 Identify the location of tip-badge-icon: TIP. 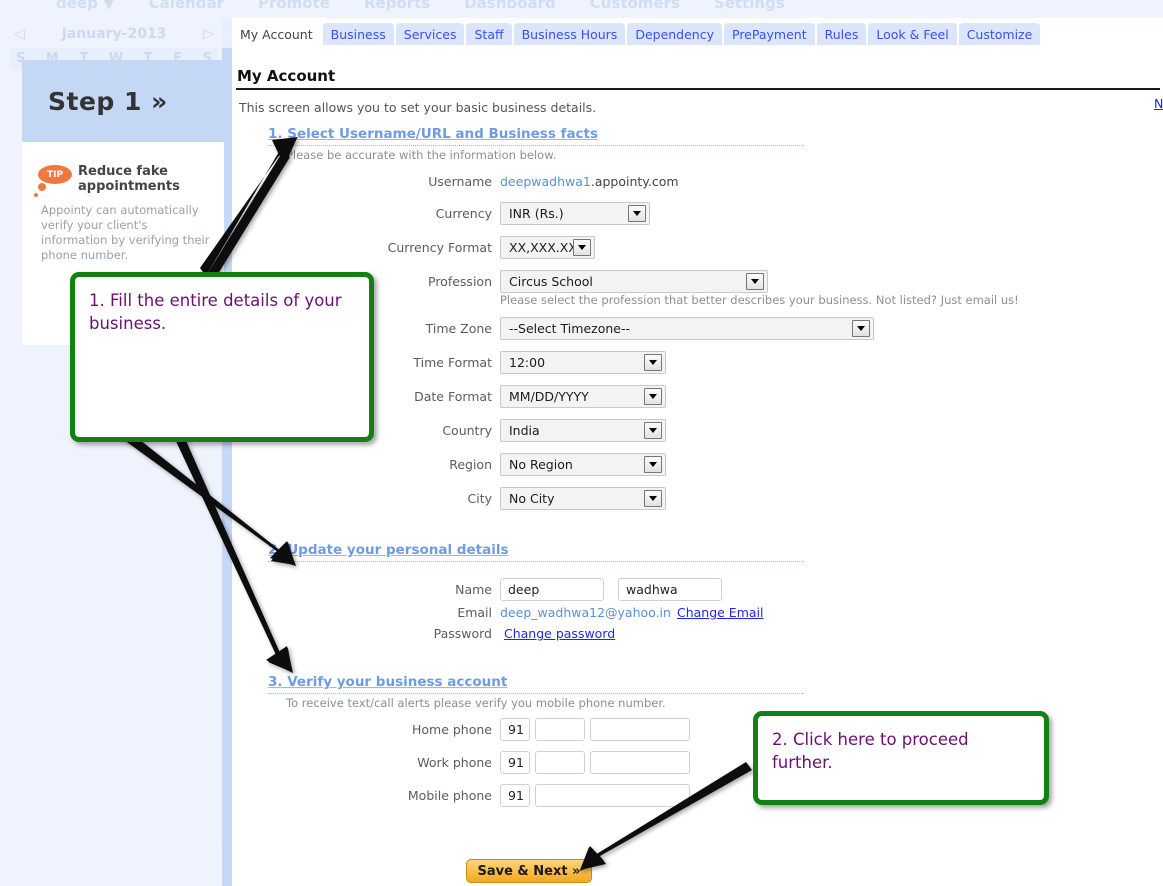
(53, 181).